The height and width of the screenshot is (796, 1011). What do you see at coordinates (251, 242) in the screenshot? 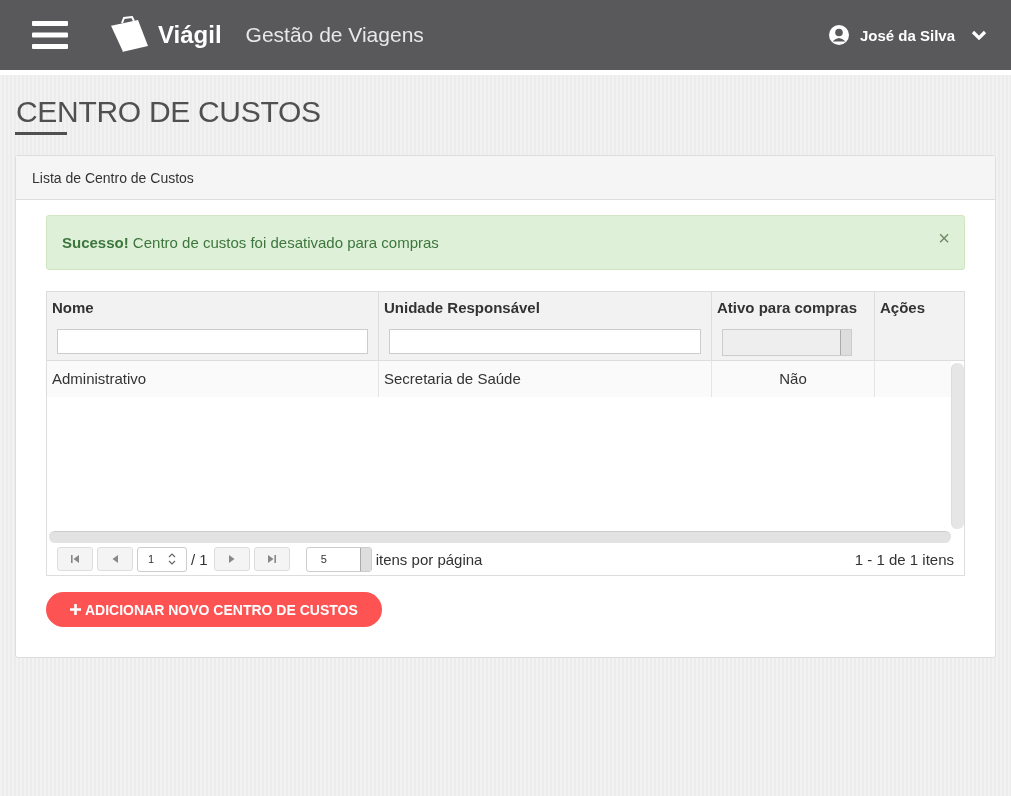
I see `alert-message: Sucesso! Centro de custos foi desativado para compras` at bounding box center [251, 242].